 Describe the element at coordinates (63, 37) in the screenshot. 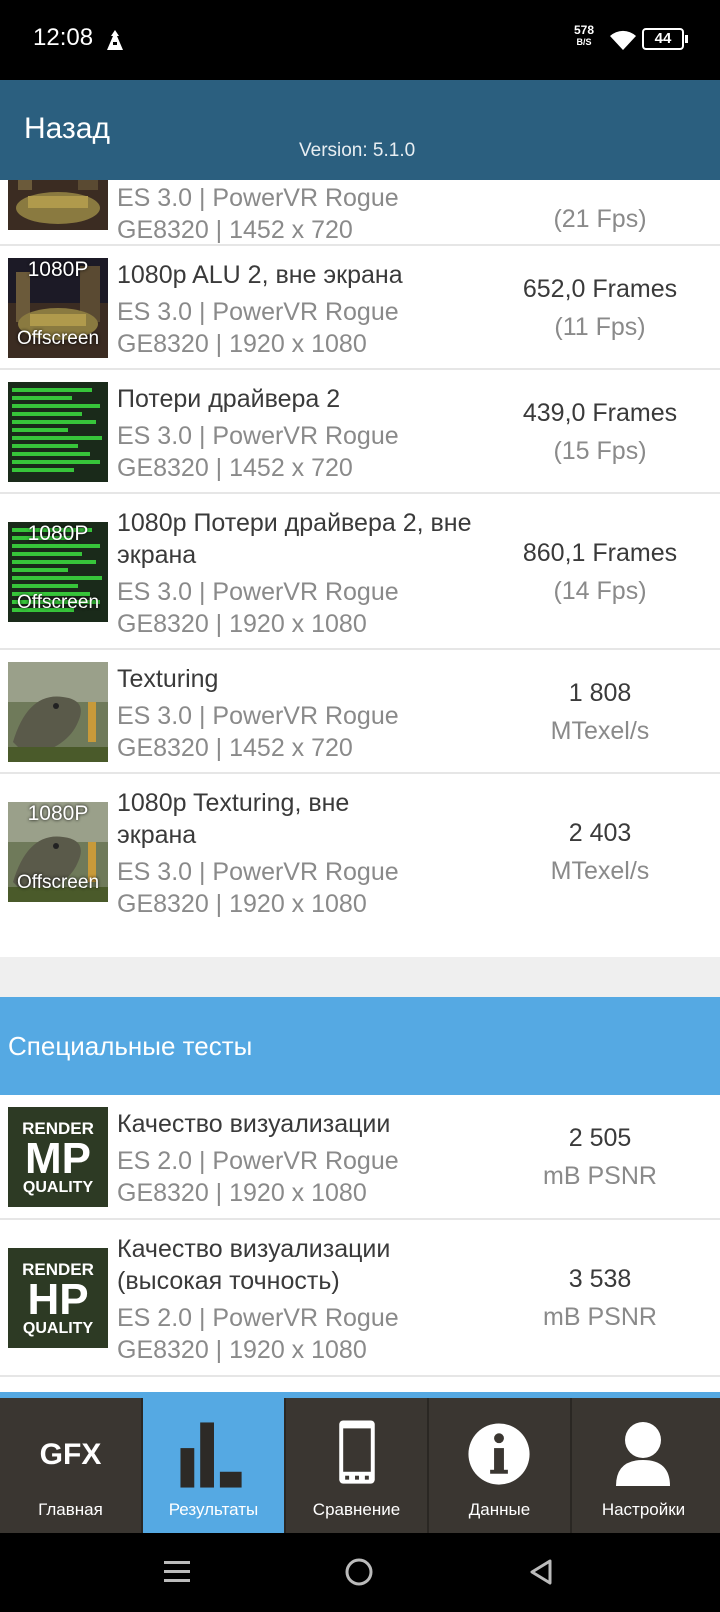

I see `status-time: 12:08` at that location.